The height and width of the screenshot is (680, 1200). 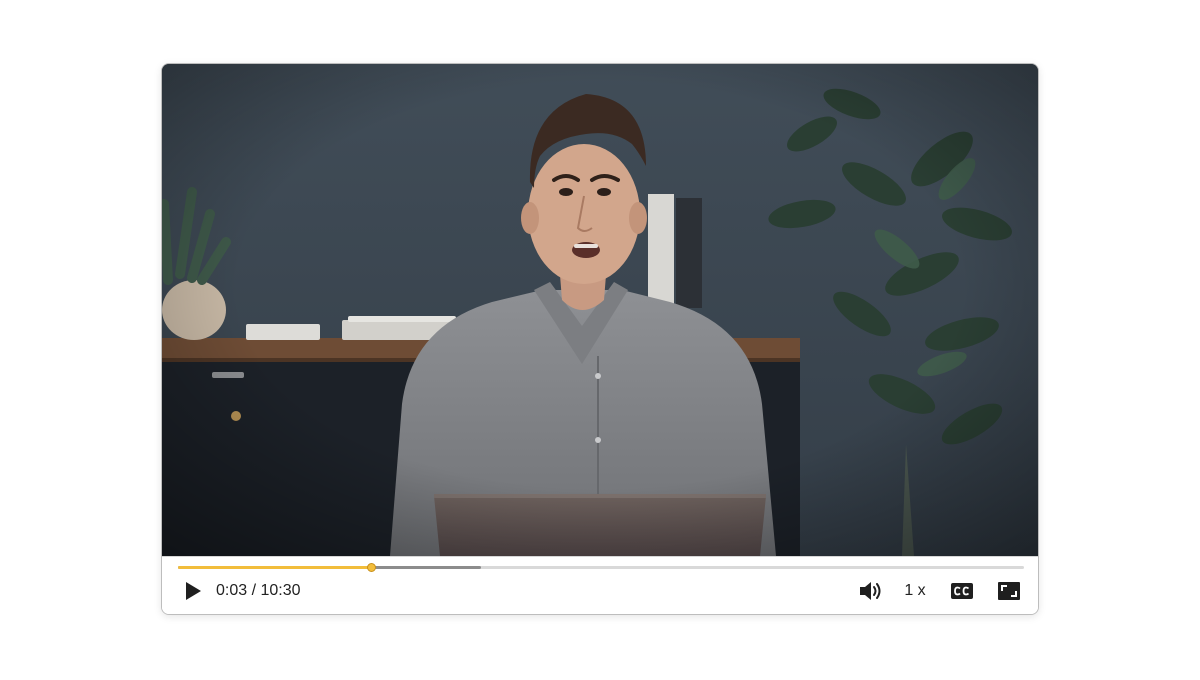 What do you see at coordinates (258, 590) in the screenshot?
I see `time-display: 0:03 / 10:30` at bounding box center [258, 590].